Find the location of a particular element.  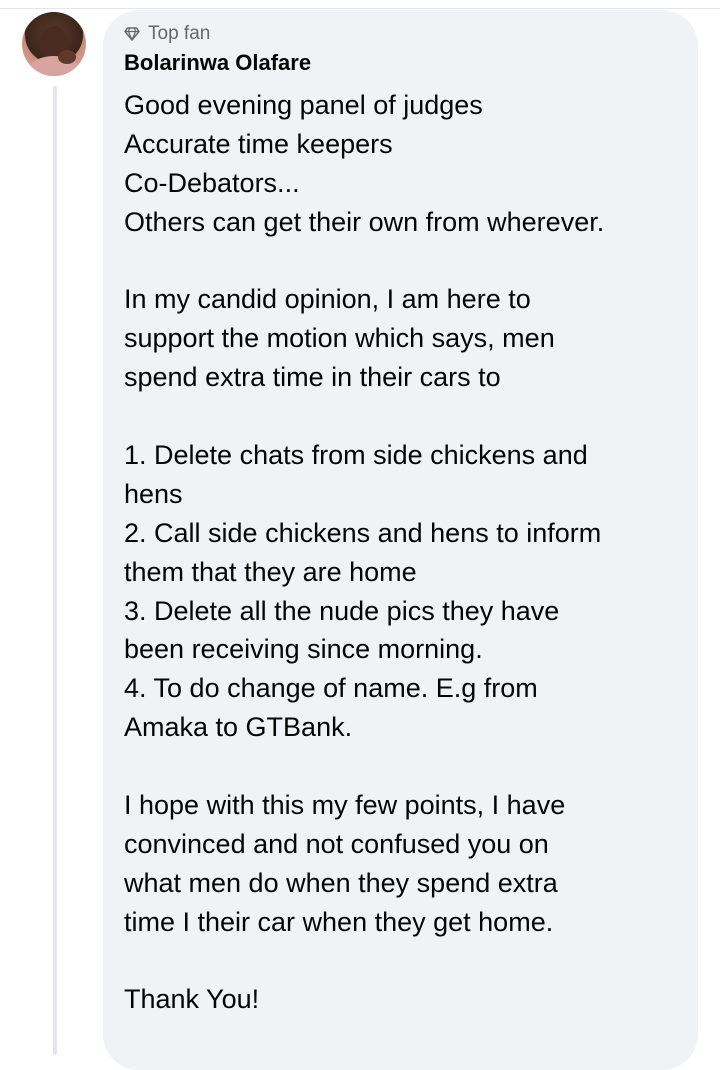

comment-line: Others can get their own from wherever. is located at coordinates (364, 221).